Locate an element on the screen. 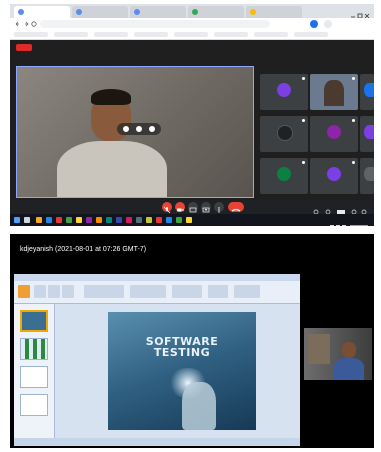  office-button is located at coordinates (24, 291).